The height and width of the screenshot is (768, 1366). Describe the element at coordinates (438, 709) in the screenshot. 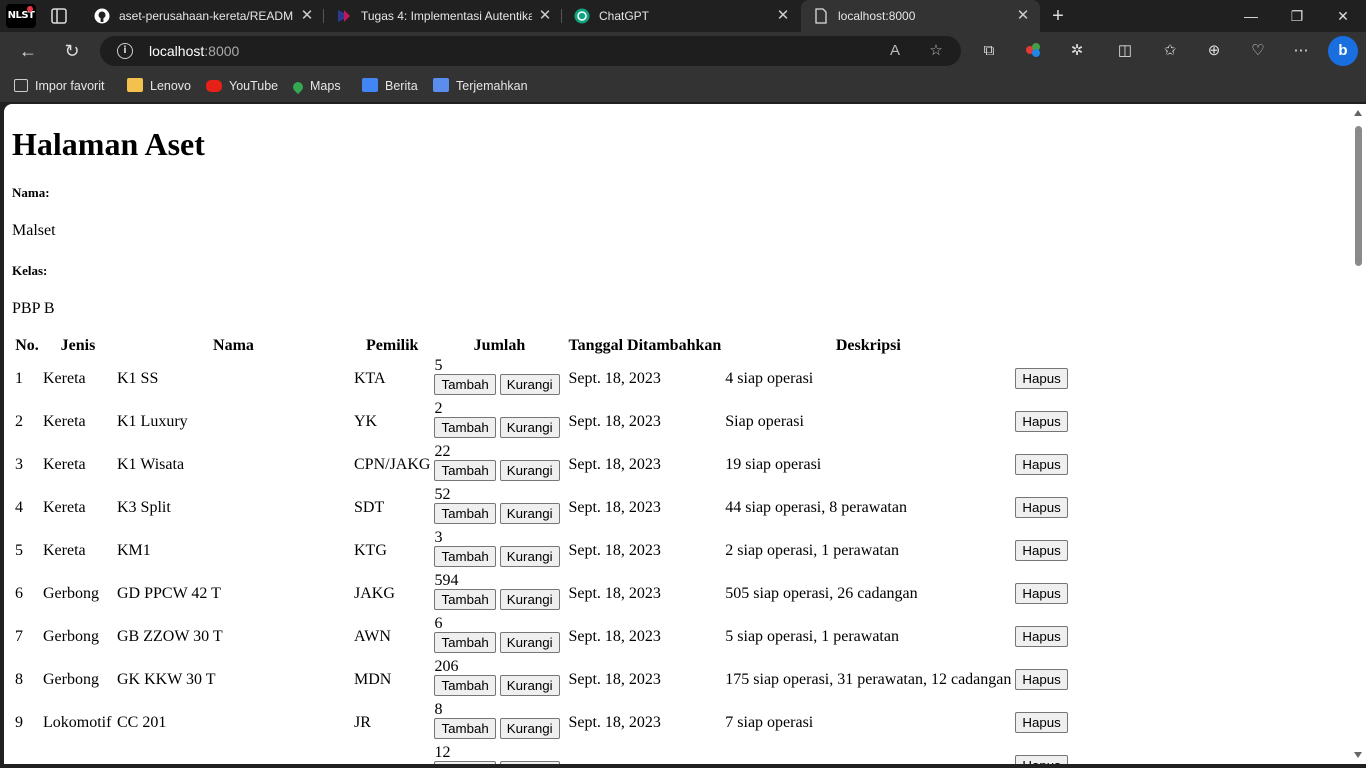

I see `quantity-value: 8` at that location.